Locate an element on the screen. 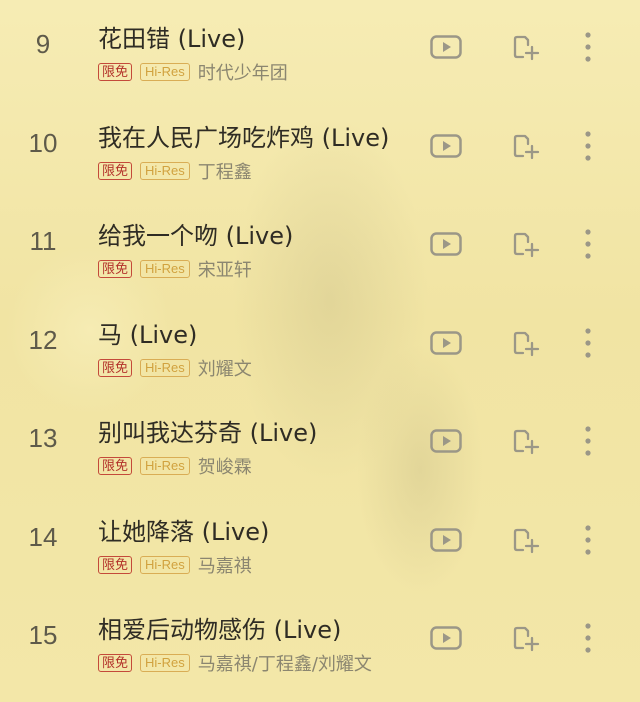  track-number: 12 is located at coordinates (43, 339).